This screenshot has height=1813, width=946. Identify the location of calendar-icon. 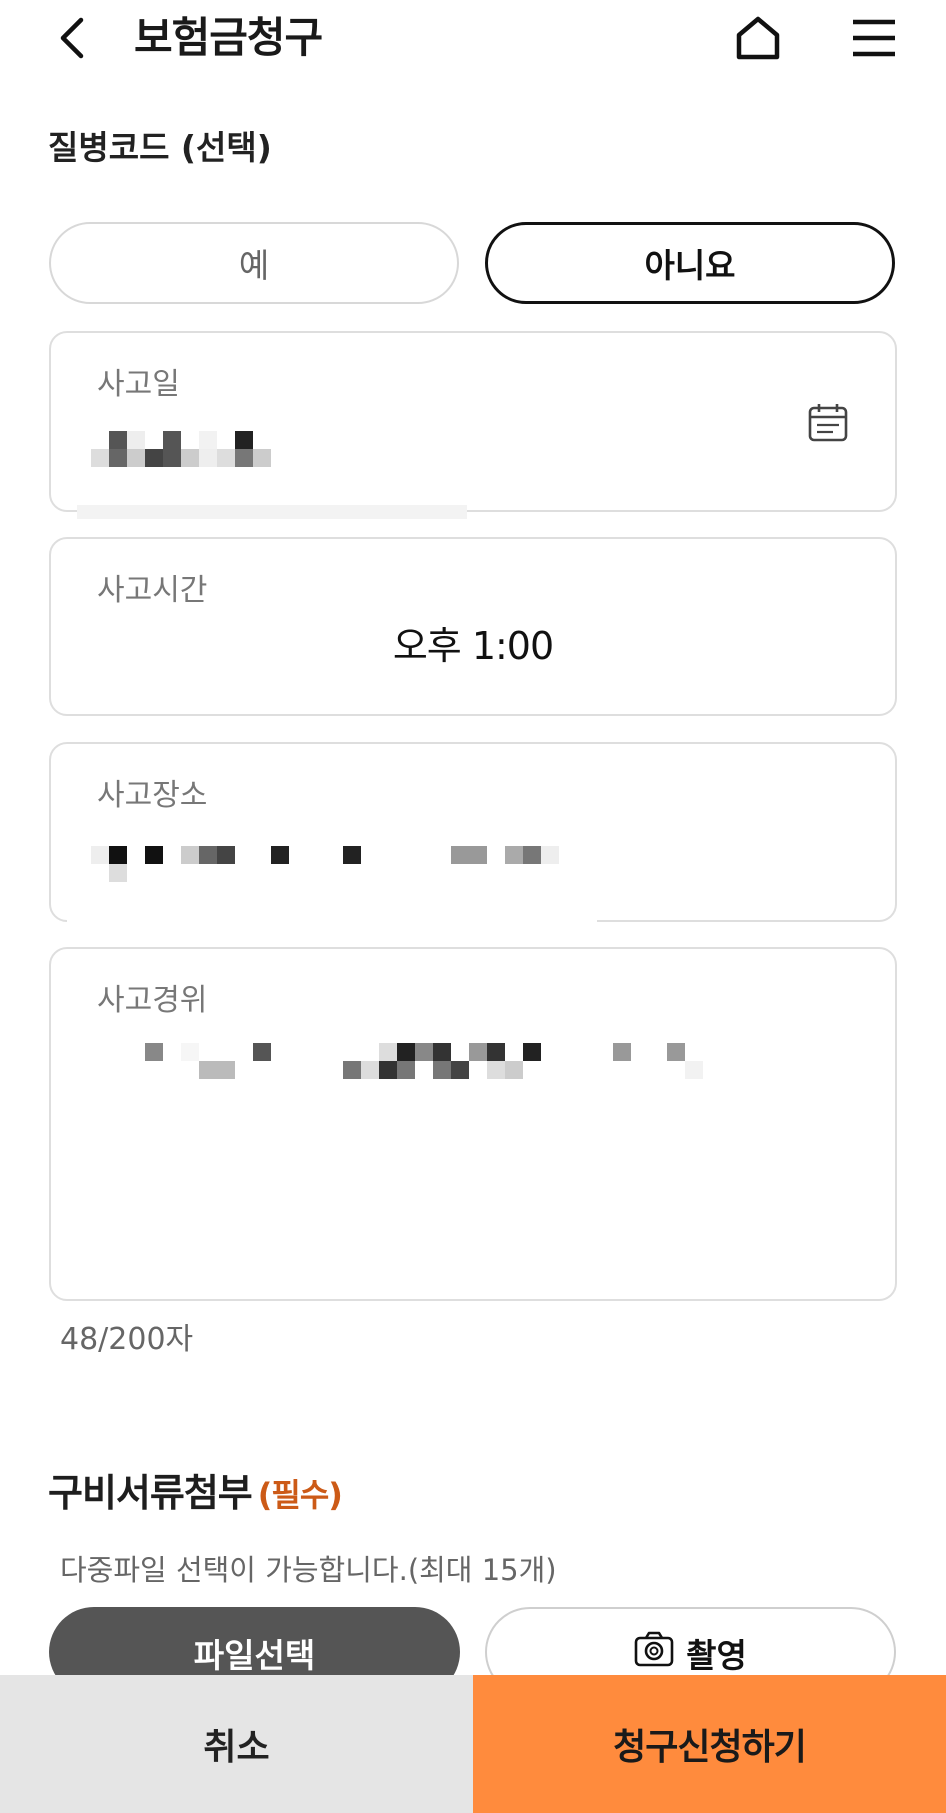
(828, 423).